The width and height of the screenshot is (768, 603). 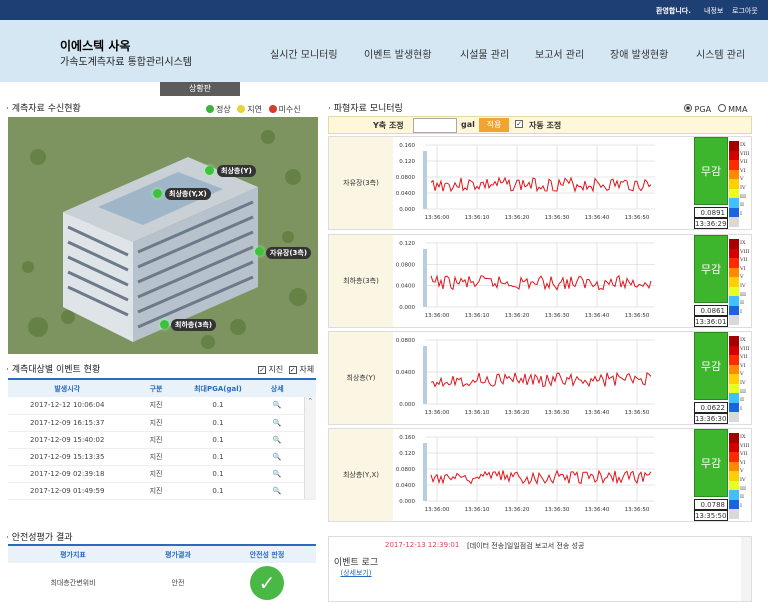 I want to click on self-checkbox: ✓, so click(x=292, y=370).